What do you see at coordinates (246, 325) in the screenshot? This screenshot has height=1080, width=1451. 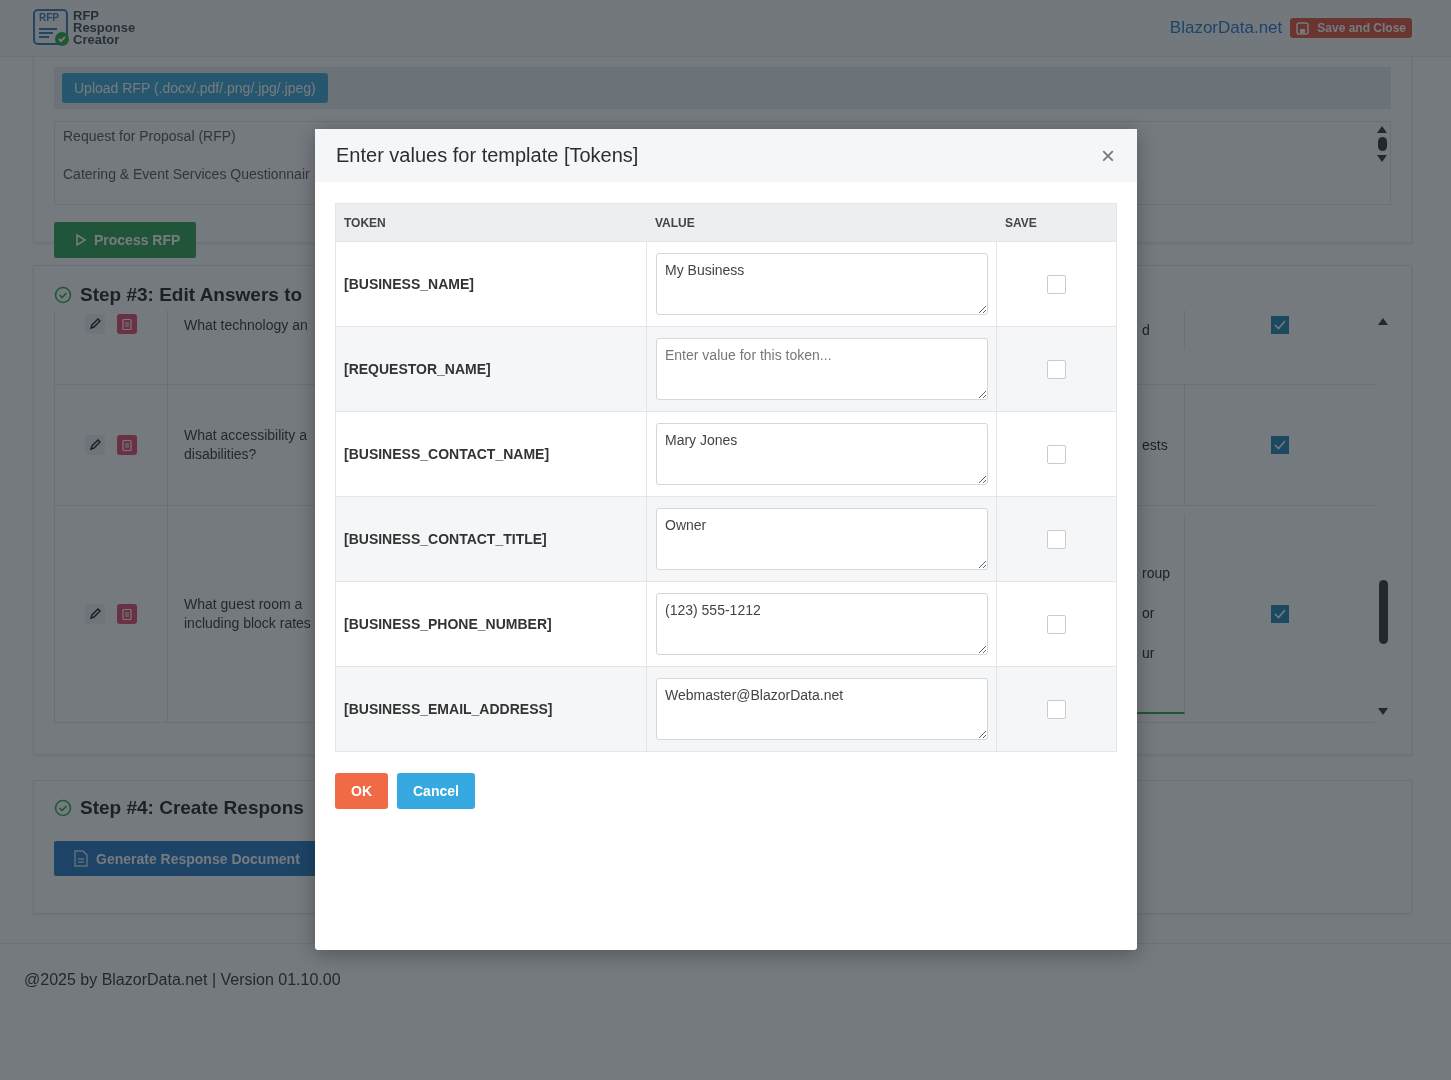 I see `question-text: What technology an` at bounding box center [246, 325].